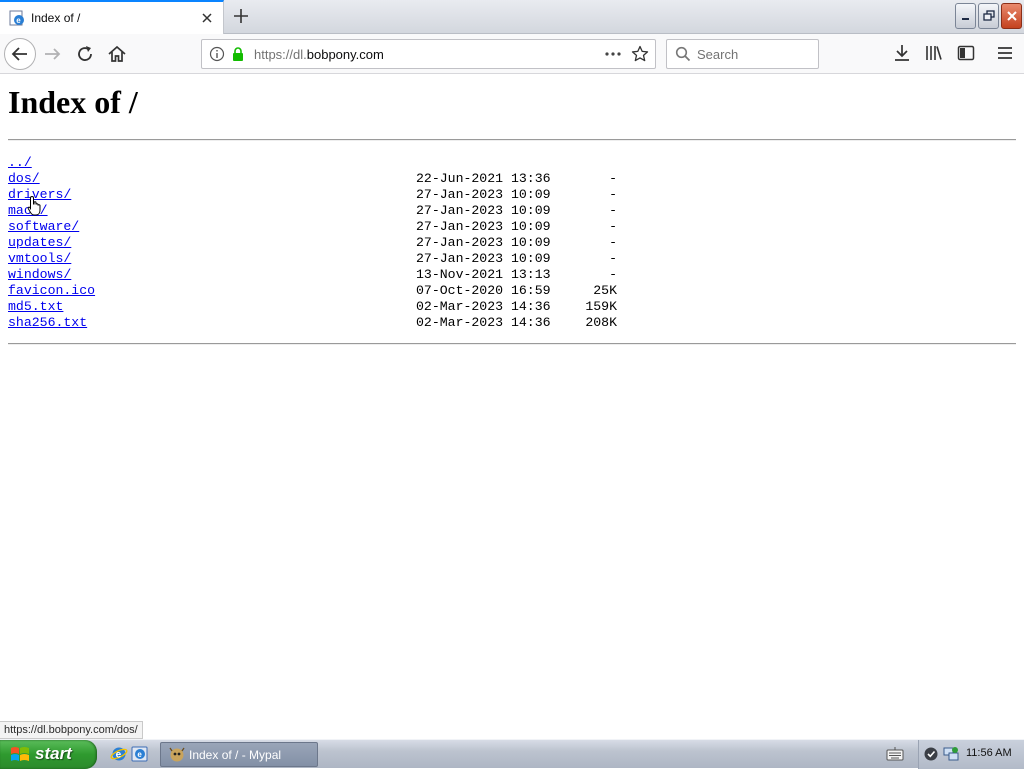  I want to click on window-controls, so click(988, 17).